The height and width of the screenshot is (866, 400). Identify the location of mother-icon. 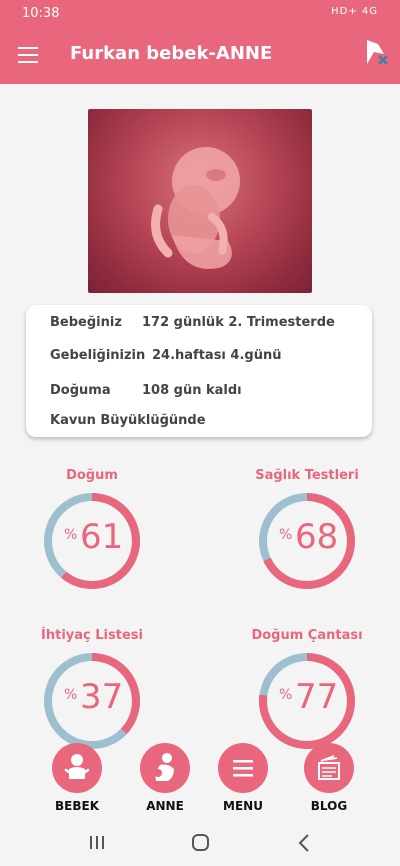
(165, 768).